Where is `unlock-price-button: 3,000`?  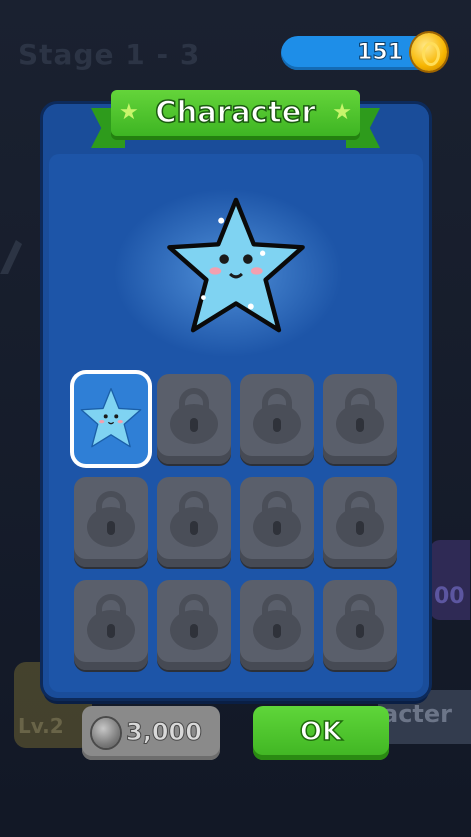 unlock-price-button: 3,000 is located at coordinates (151, 733).